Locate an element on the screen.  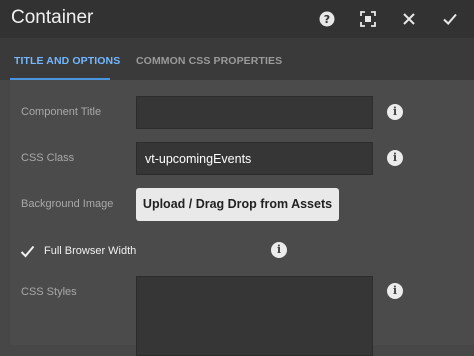
tab-title-and-options: TITLE AND OPTIONS is located at coordinates (67, 61).